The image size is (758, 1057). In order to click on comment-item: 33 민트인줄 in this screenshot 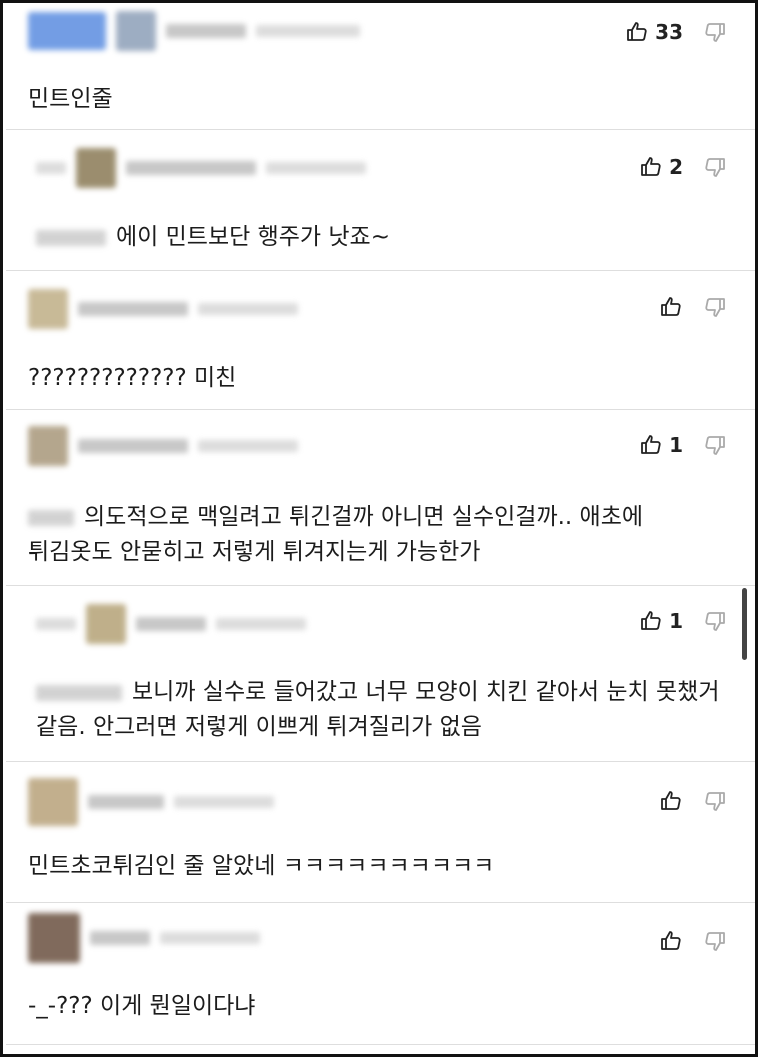, I will do `click(380, 66)`.